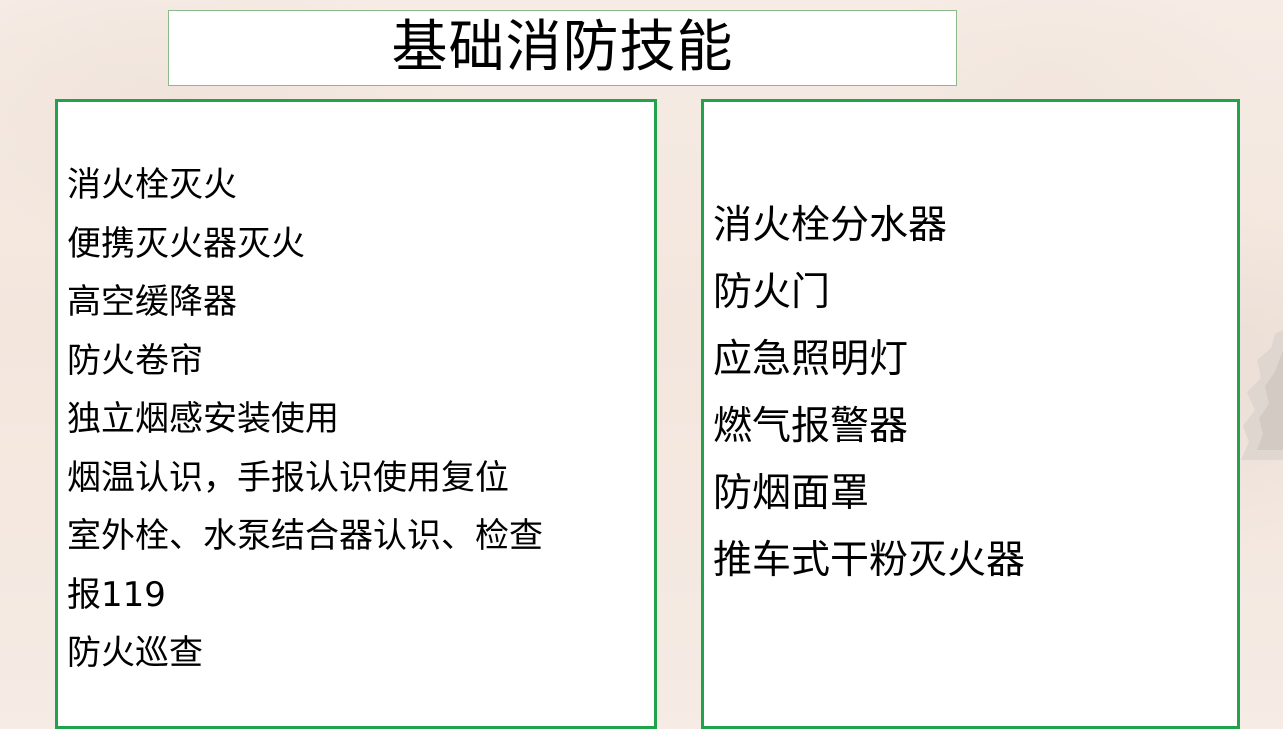 This screenshot has width=1283, height=729. I want to click on list-item: 防火巡查, so click(135, 653).